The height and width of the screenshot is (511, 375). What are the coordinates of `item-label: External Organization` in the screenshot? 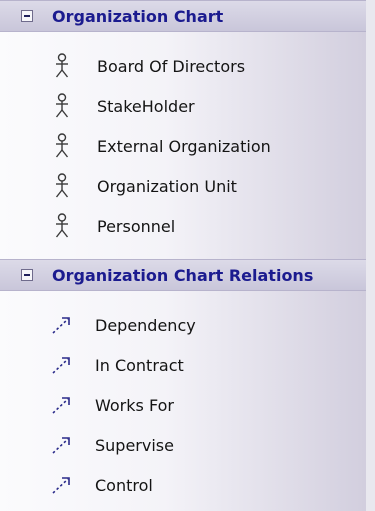 It's located at (184, 146).